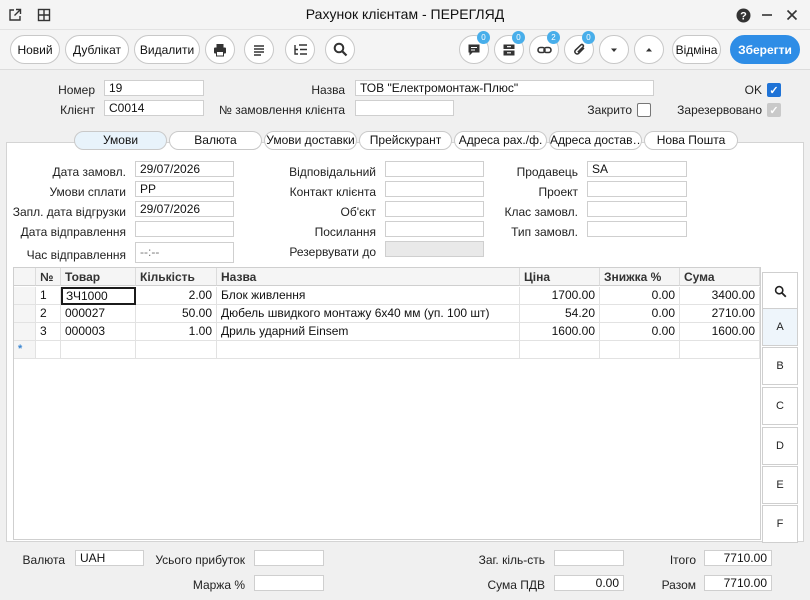 This screenshot has height=600, width=810. I want to click on link-icon, so click(544, 49).